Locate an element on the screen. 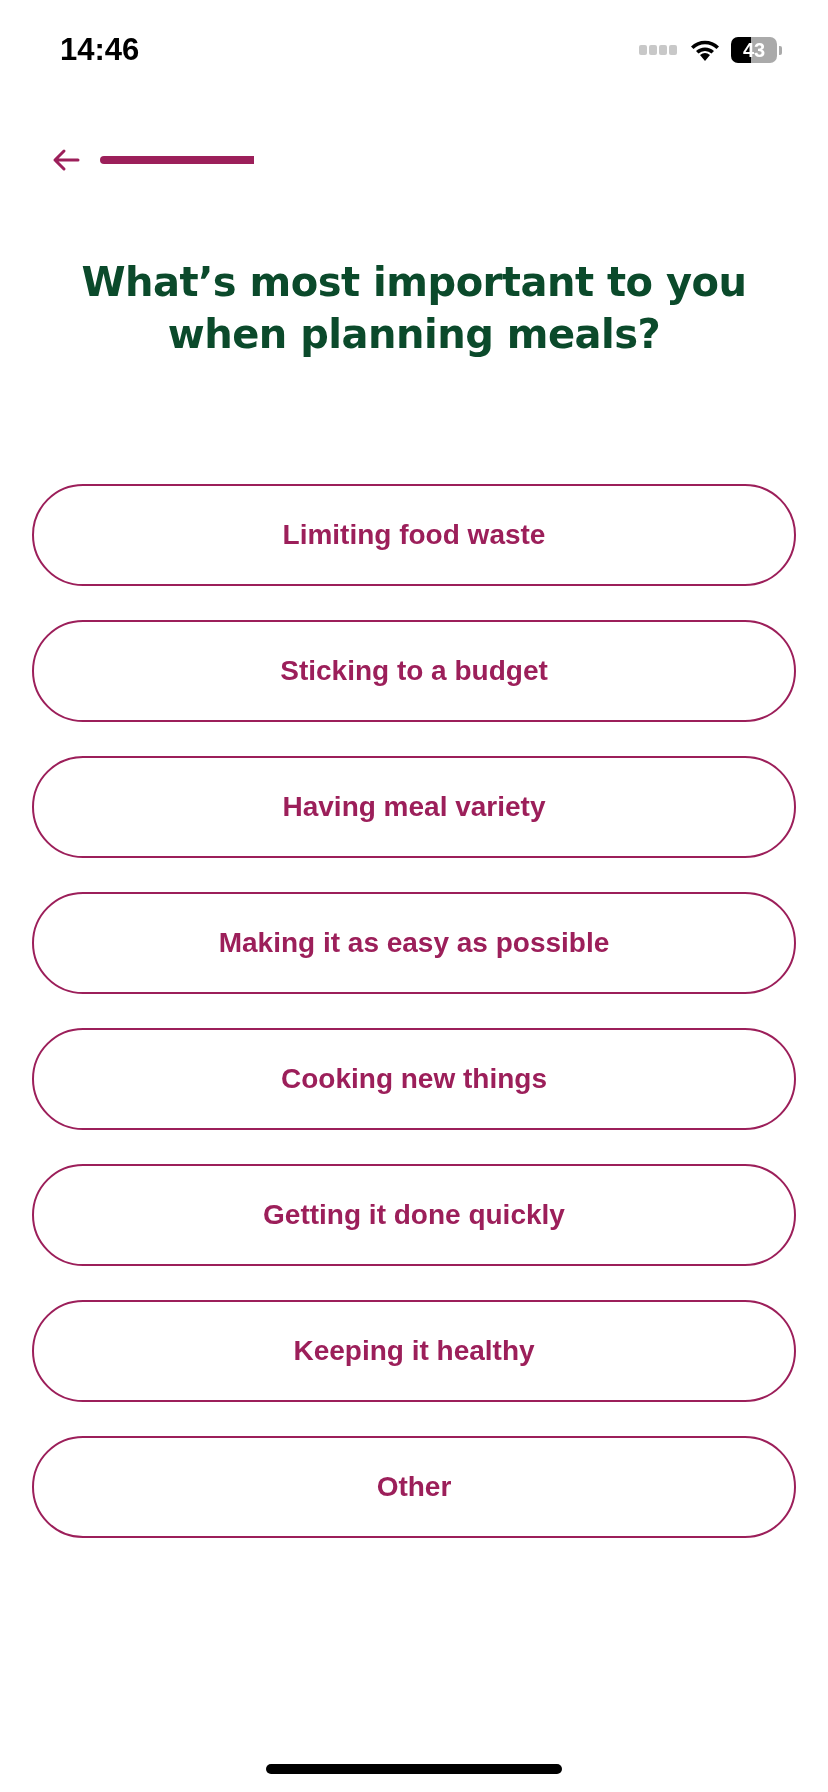 Image resolution: width=828 pixels, height=1792 pixels. wifi-icon is located at coordinates (705, 50).